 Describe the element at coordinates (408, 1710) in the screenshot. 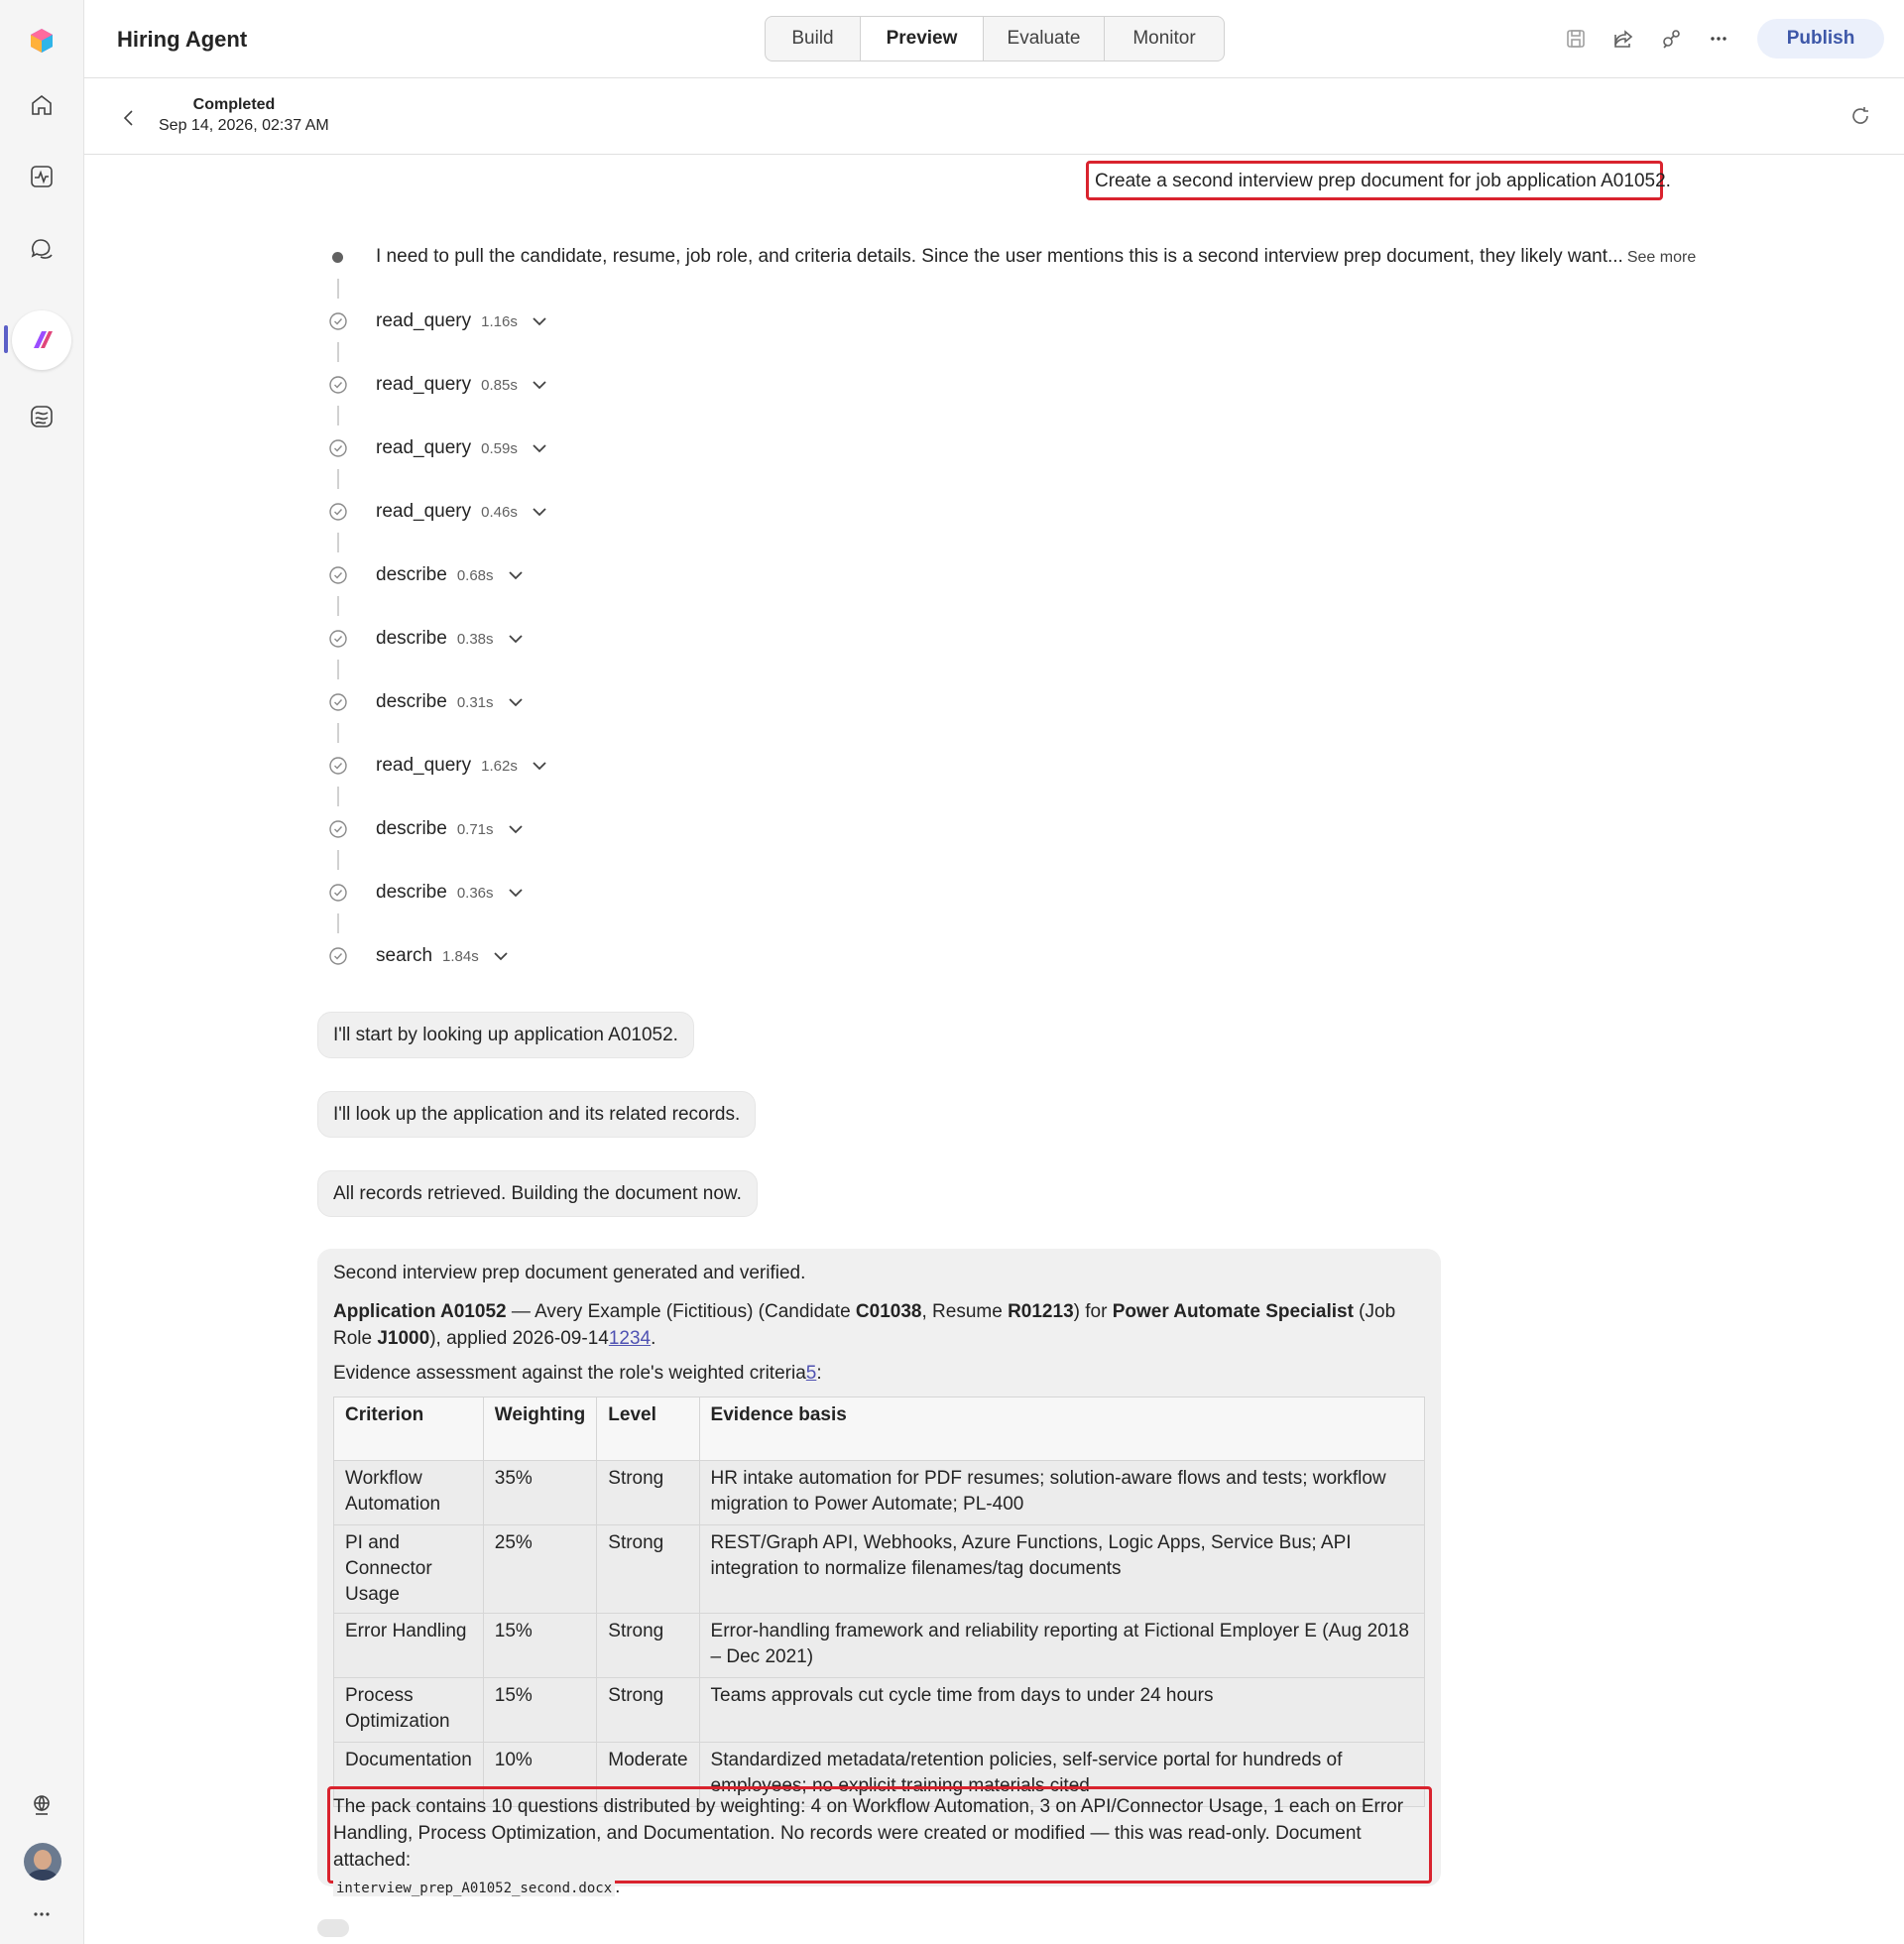

I see `table-cell: Process Optimization` at that location.